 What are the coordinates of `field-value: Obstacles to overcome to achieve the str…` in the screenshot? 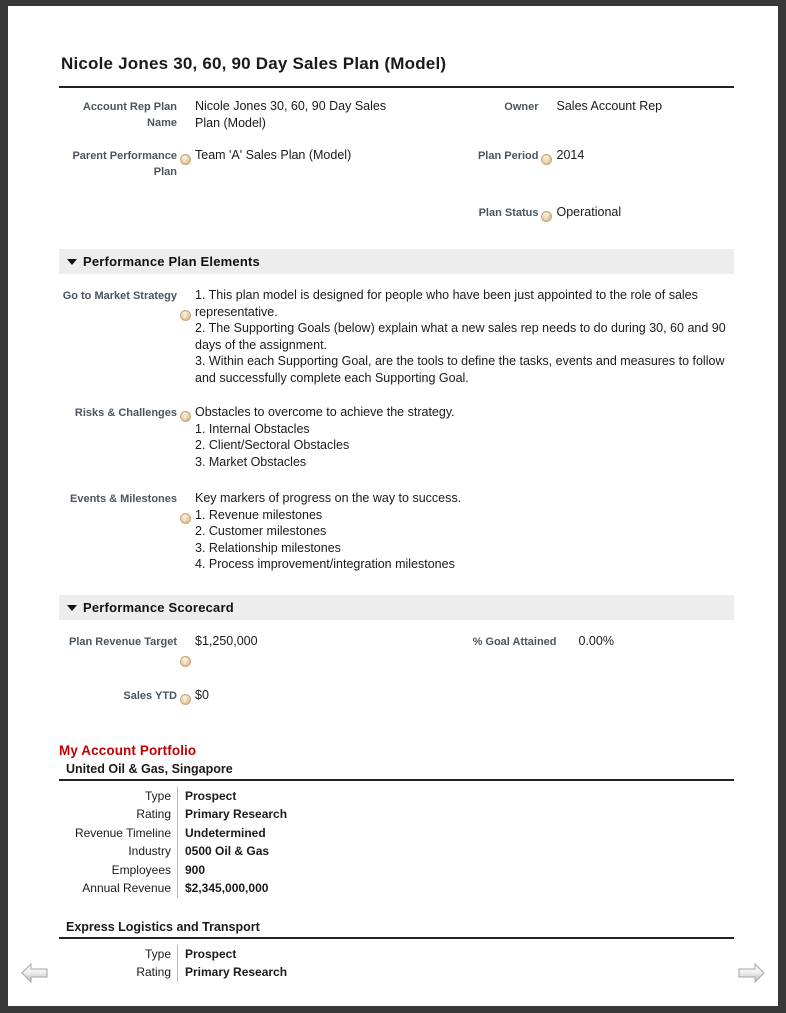 It's located at (466, 436).